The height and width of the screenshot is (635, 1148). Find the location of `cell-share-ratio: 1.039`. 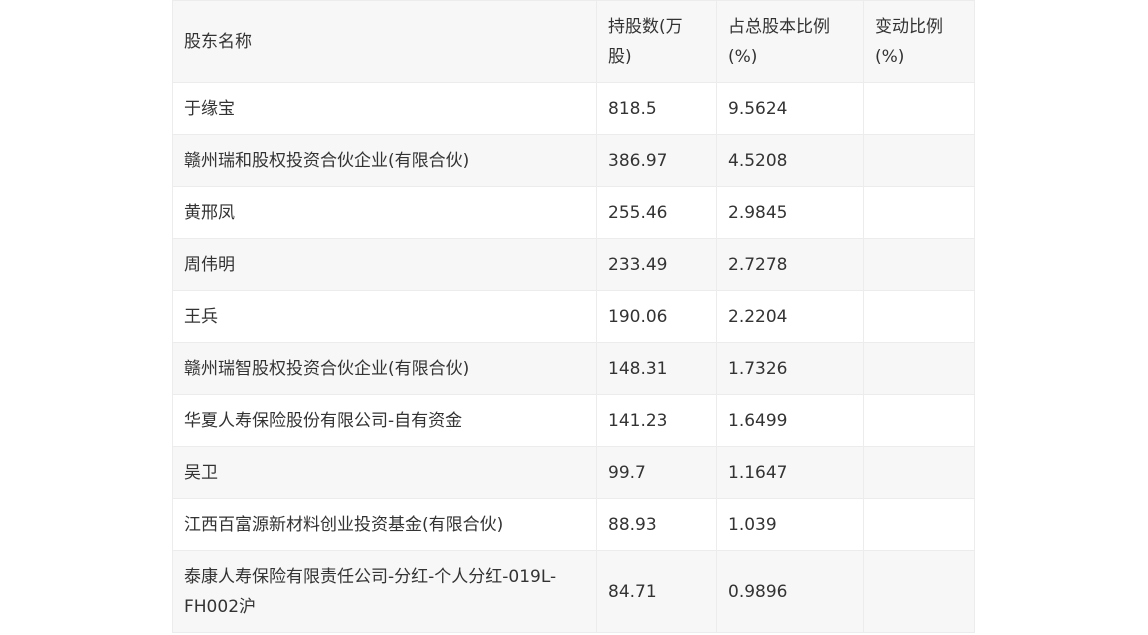

cell-share-ratio: 1.039 is located at coordinates (790, 524).